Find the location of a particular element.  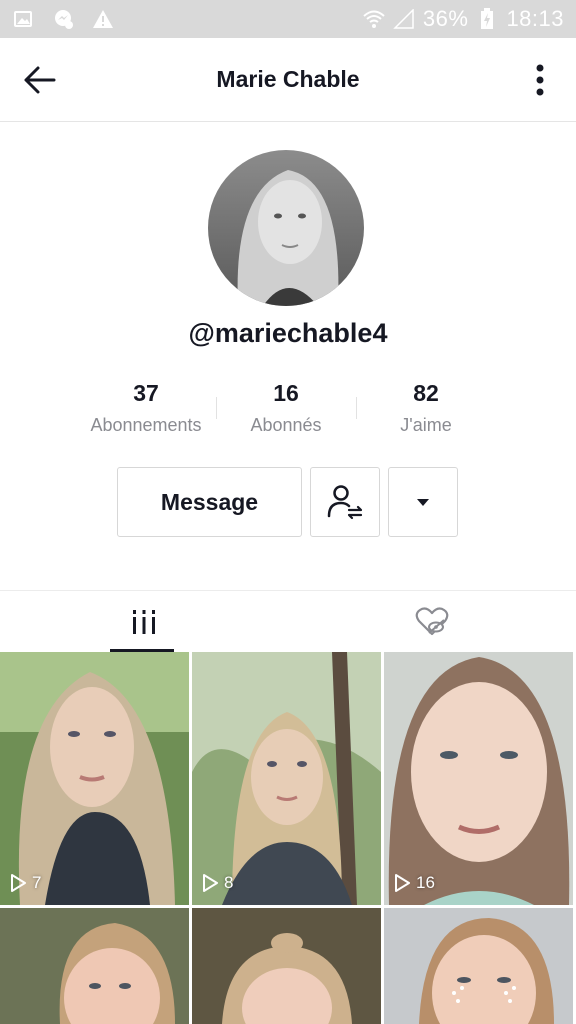

view-count: 7 is located at coordinates (25, 883).